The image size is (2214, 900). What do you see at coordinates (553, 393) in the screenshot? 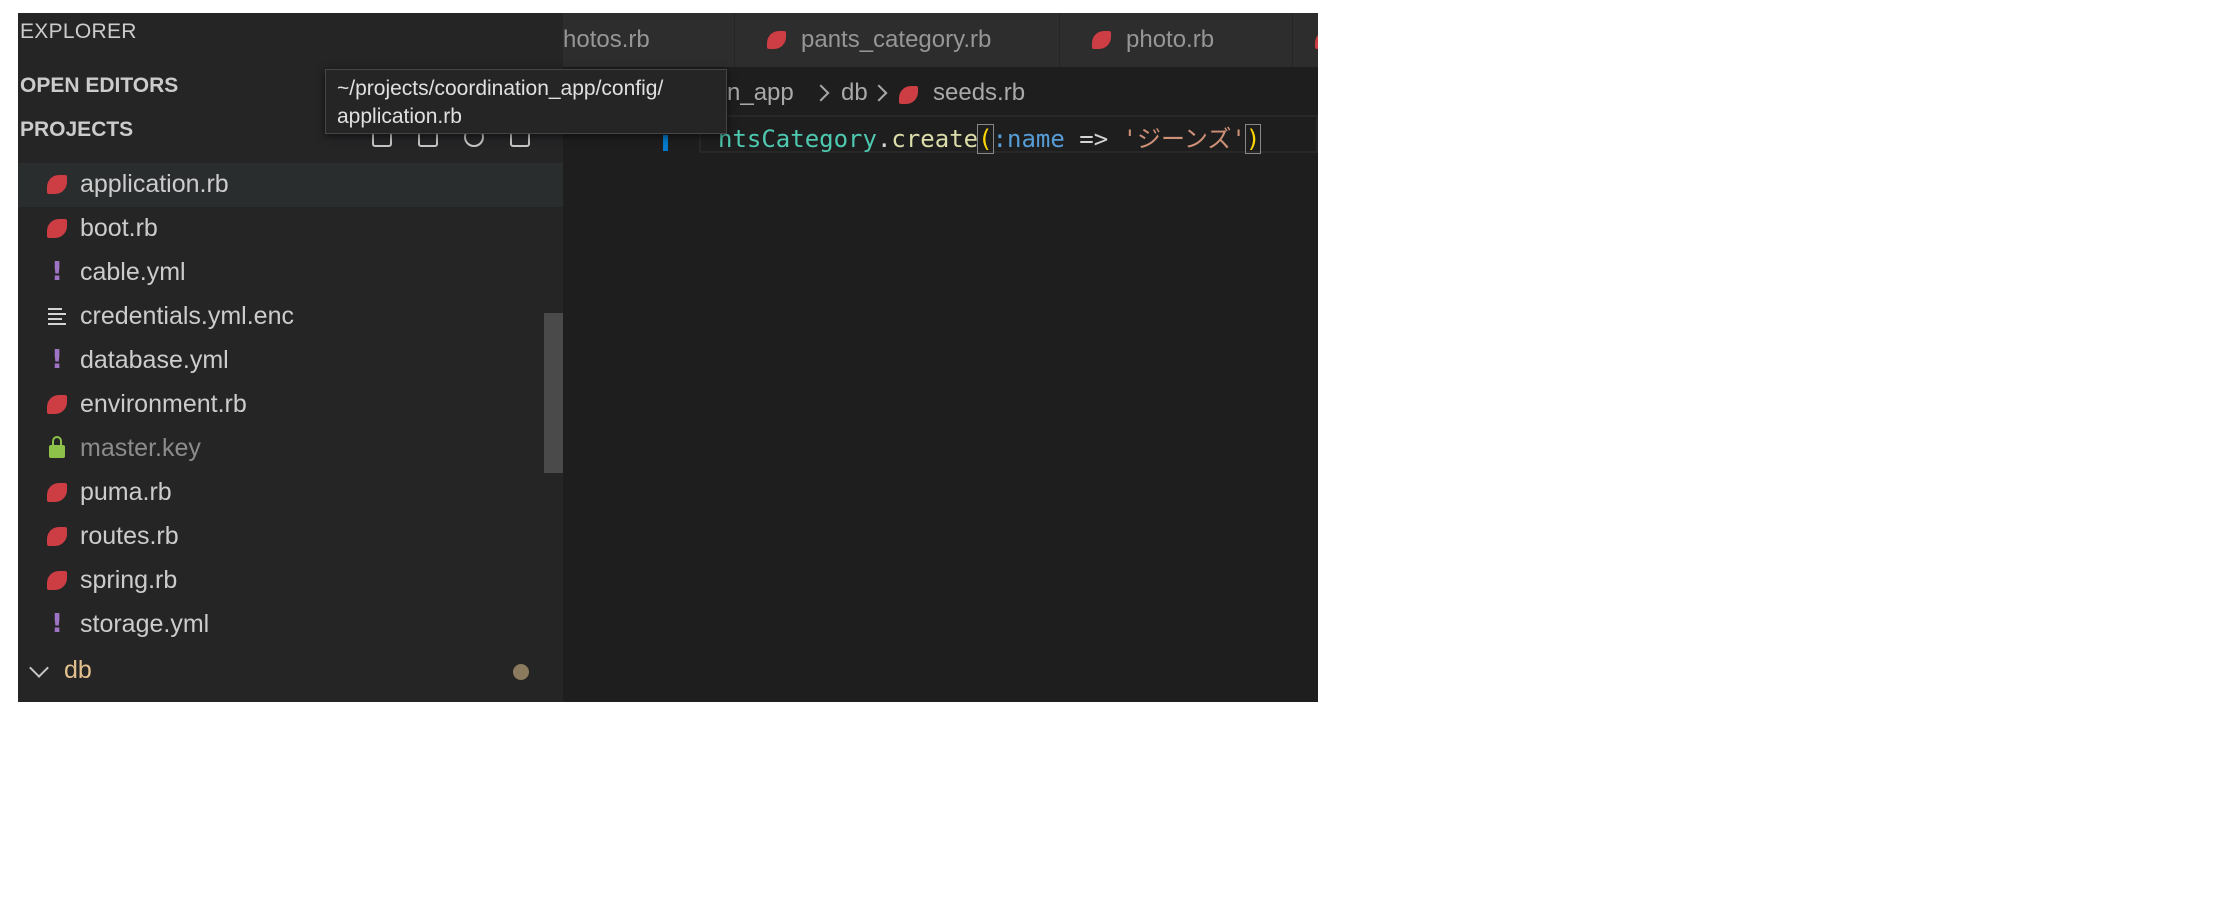
I see `sidebar-scrollbar` at bounding box center [553, 393].